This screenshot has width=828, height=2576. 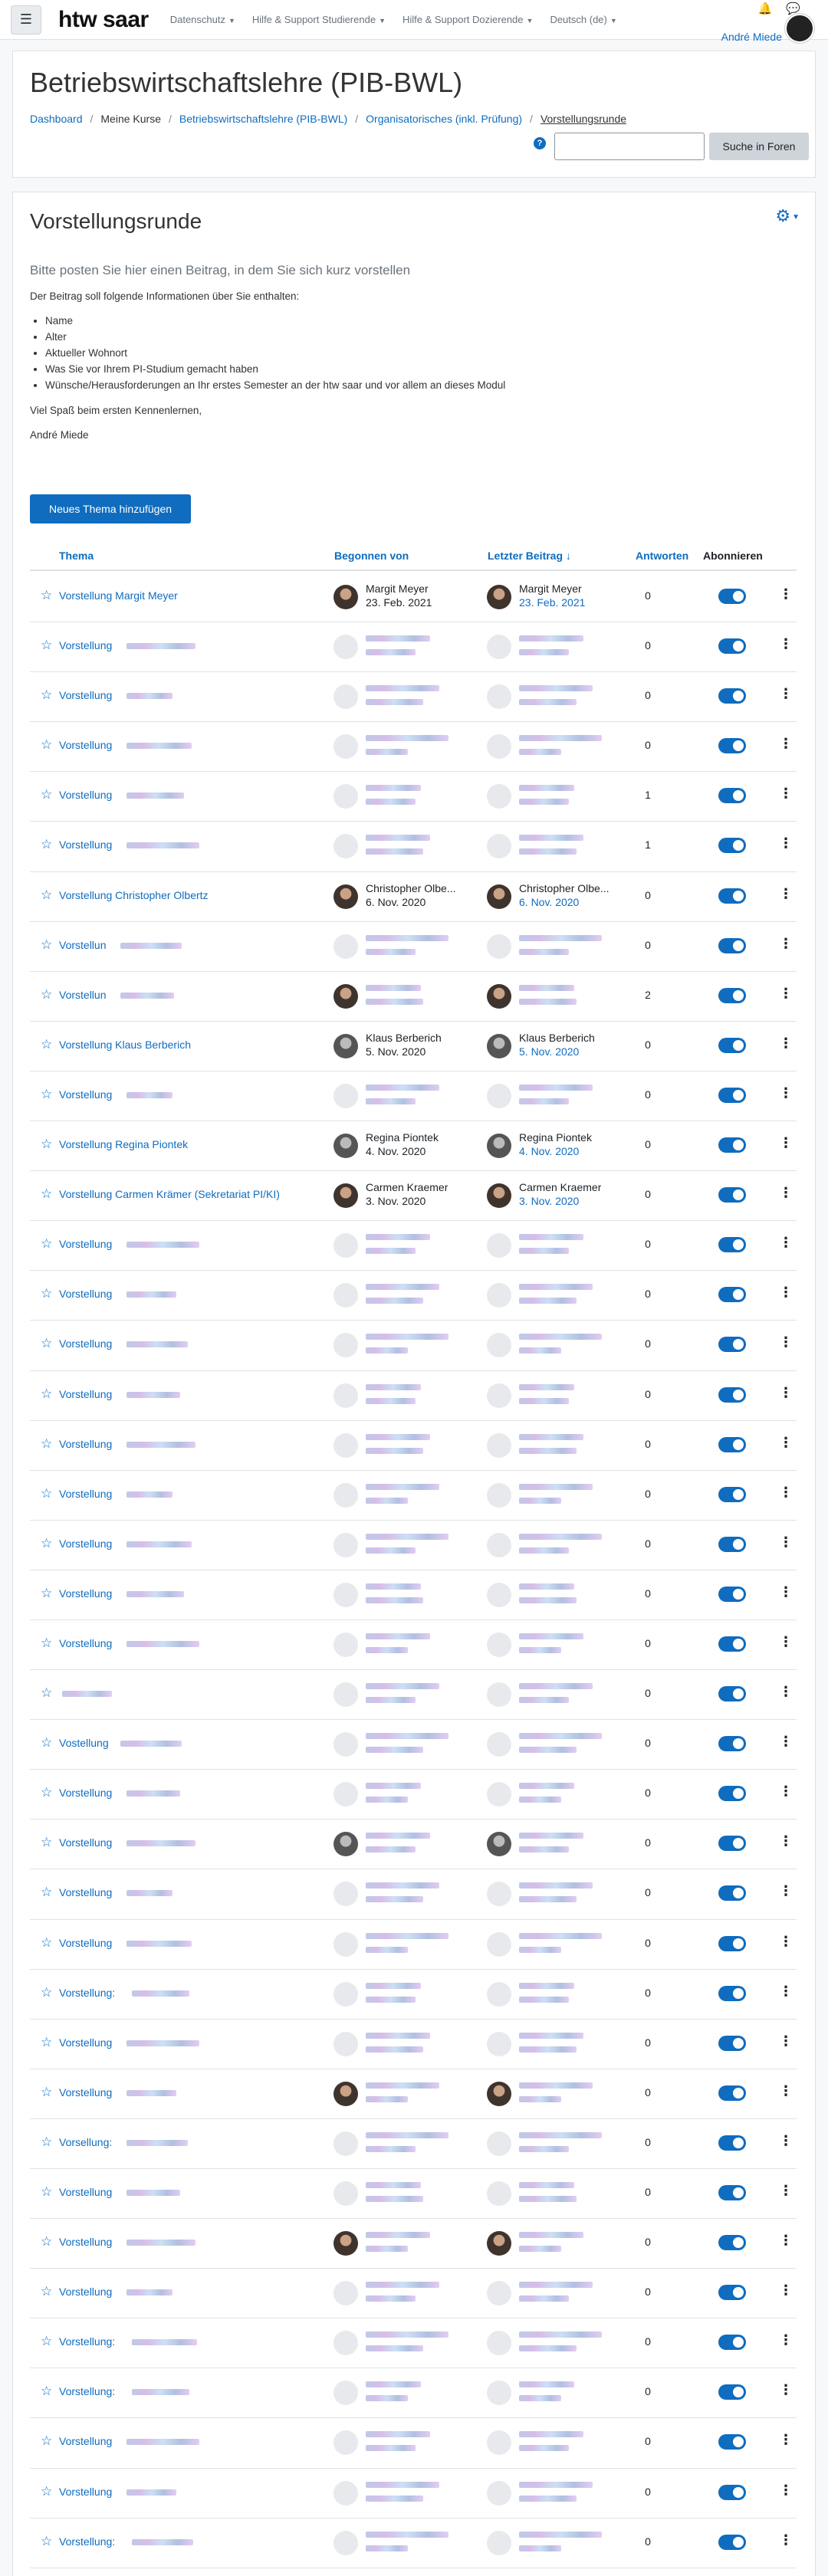 What do you see at coordinates (549, 1051) in the screenshot?
I see `last-post-date: 5. Nov. 2020` at bounding box center [549, 1051].